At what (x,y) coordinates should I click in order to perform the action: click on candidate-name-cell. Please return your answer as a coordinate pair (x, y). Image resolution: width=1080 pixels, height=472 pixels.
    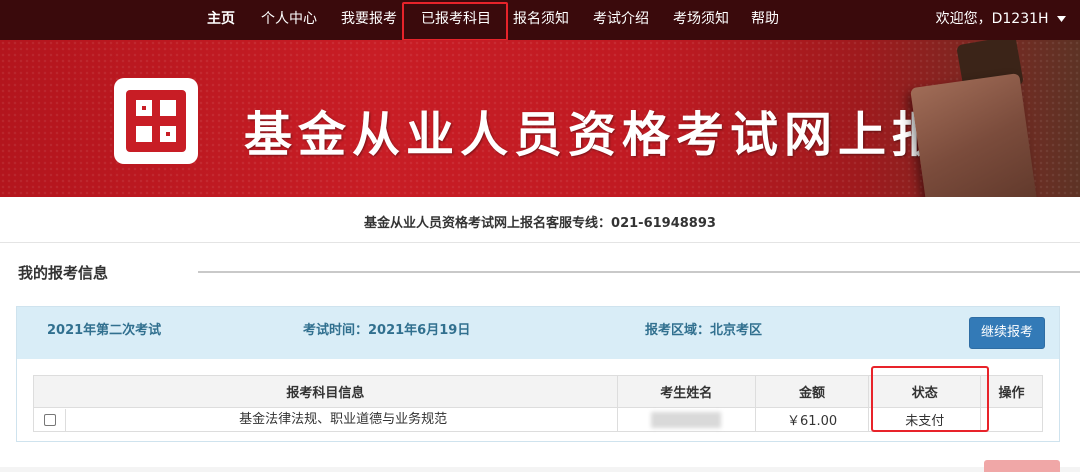
    Looking at the image, I should click on (686, 419).